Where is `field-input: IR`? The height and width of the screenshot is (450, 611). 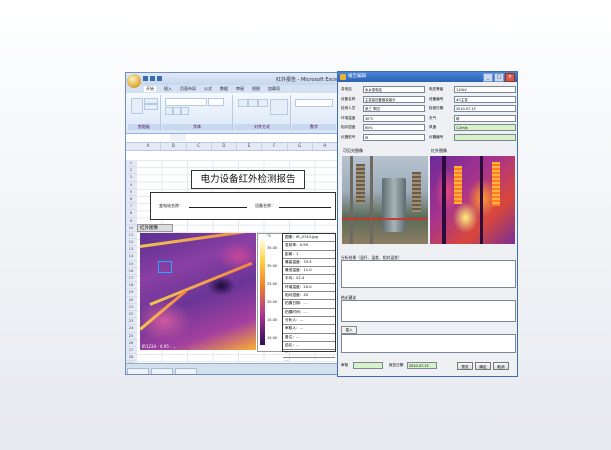 field-input: IR is located at coordinates (394, 137).